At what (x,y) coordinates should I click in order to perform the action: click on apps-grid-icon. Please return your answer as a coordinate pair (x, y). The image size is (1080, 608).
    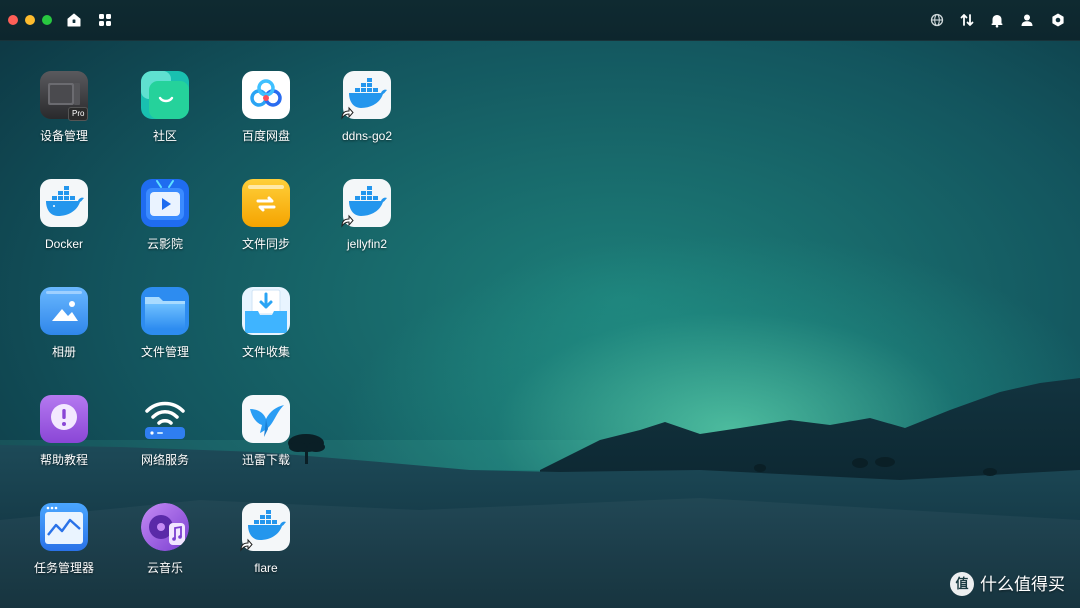
    Looking at the image, I should click on (105, 20).